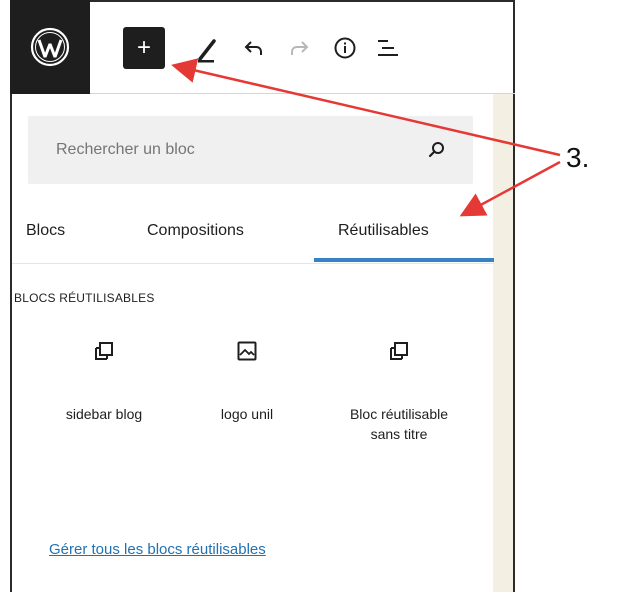 This screenshot has width=618, height=592. I want to click on wordpress-logo-button, so click(50, 47).